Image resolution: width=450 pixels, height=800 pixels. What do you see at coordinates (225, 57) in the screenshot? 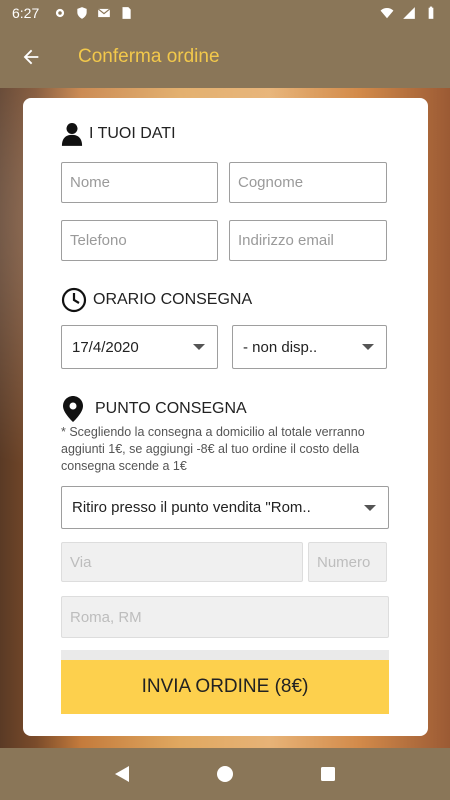
I see `app-bar: Conferma ordine` at bounding box center [225, 57].